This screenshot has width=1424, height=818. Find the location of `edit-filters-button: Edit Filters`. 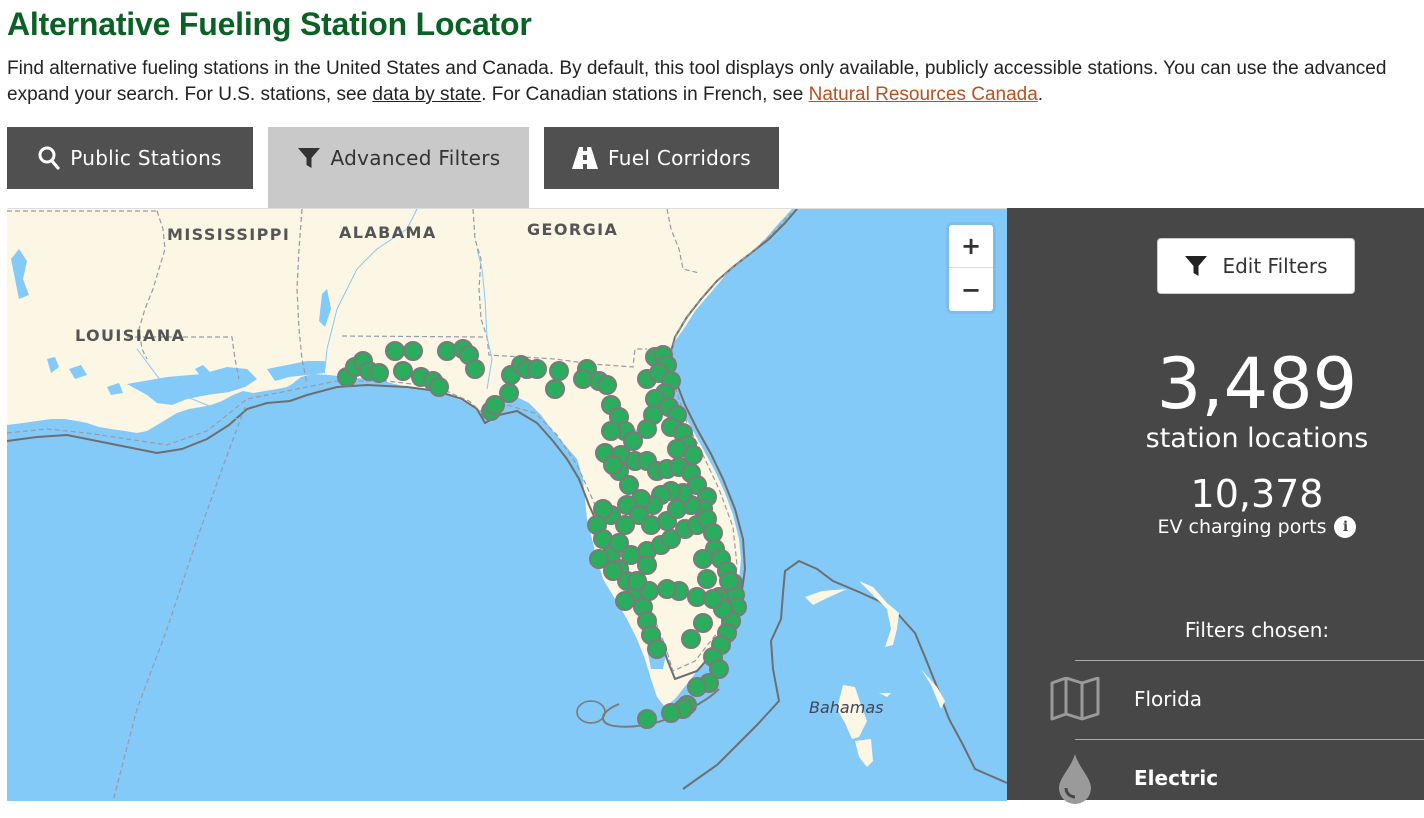

edit-filters-button: Edit Filters is located at coordinates (1256, 266).